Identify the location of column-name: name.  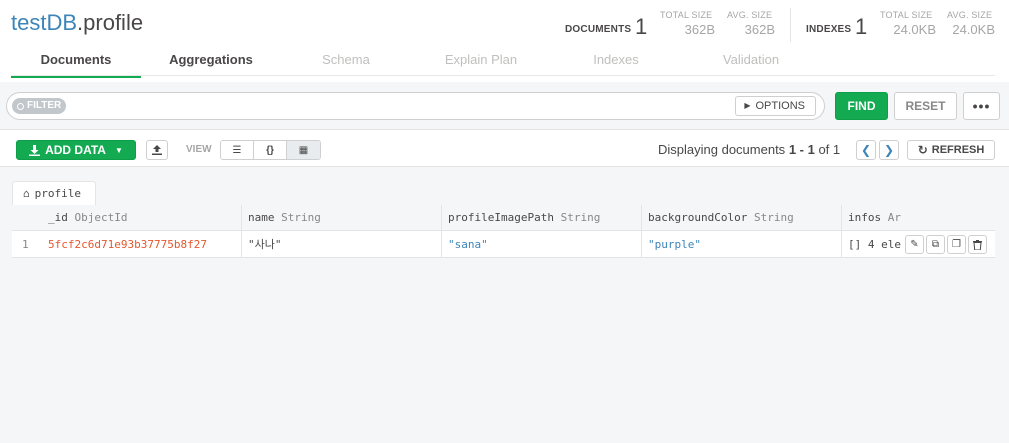
(261, 217).